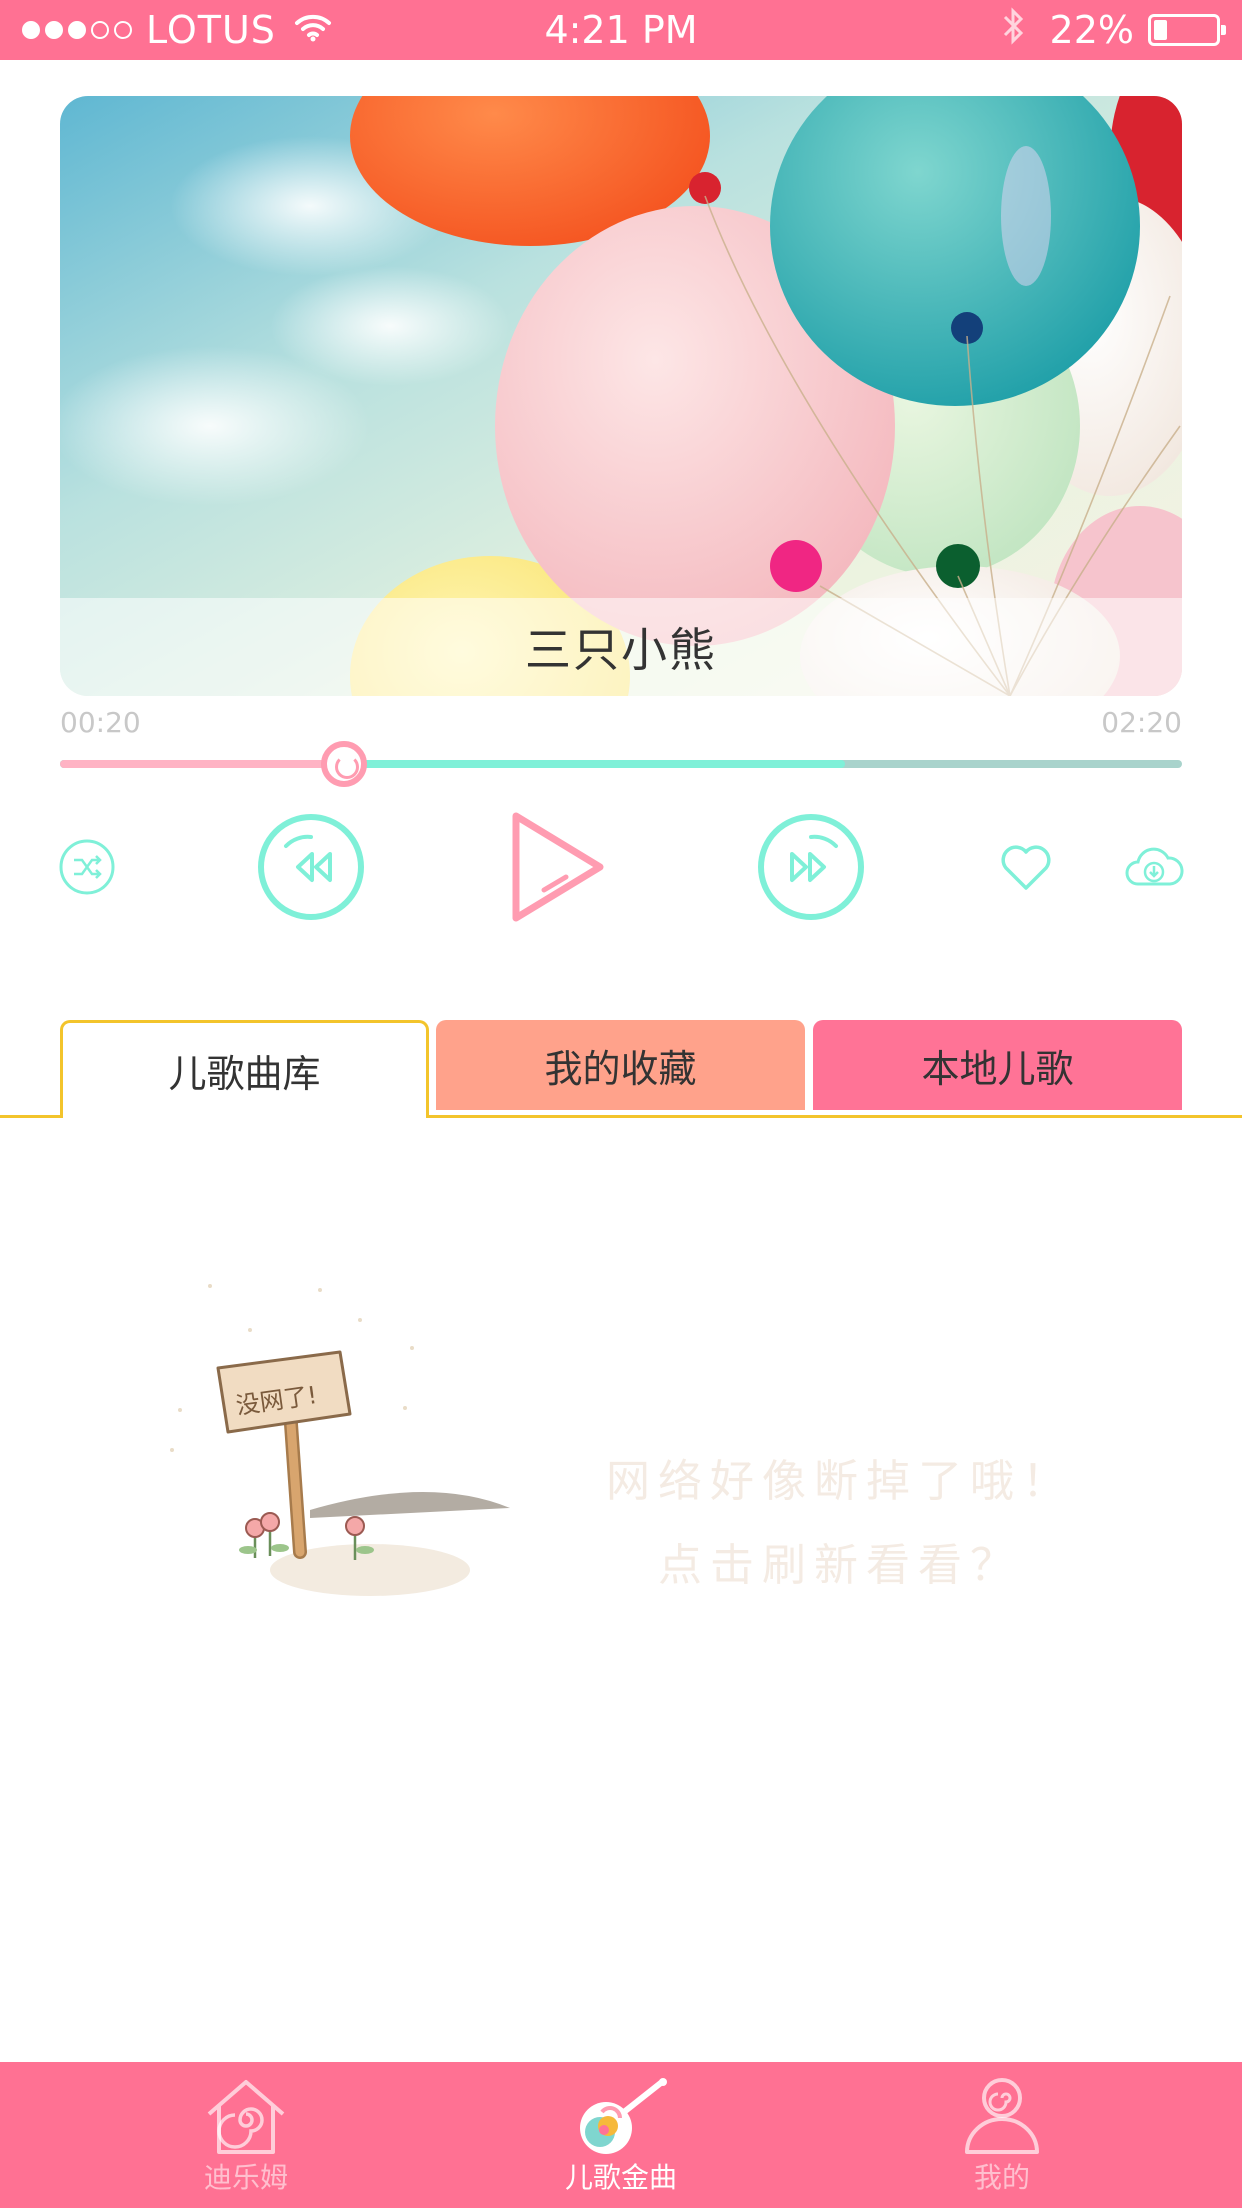 The image size is (1242, 2208). What do you see at coordinates (100, 722) in the screenshot?
I see `current-time: 00:20` at bounding box center [100, 722].